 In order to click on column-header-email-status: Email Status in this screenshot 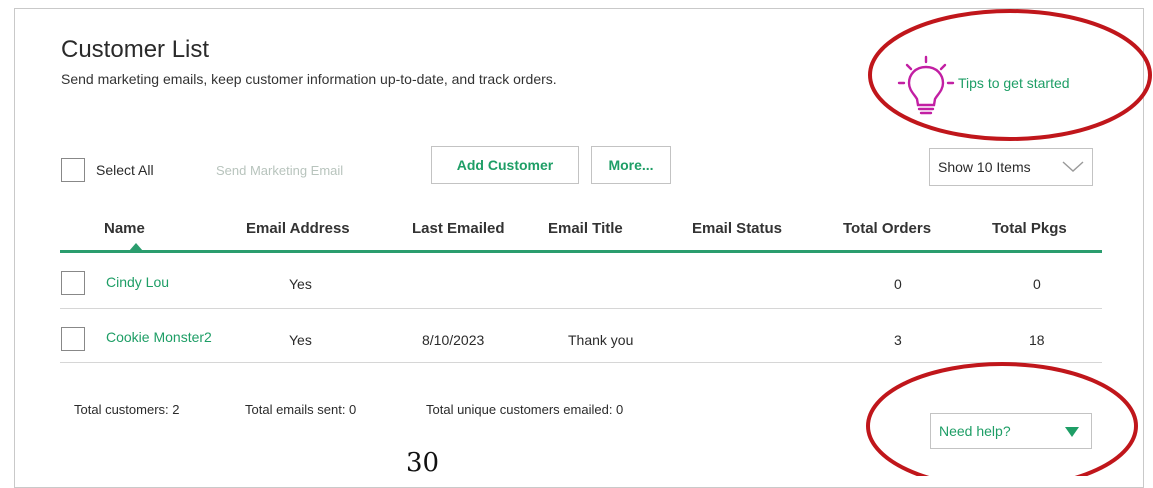, I will do `click(737, 228)`.